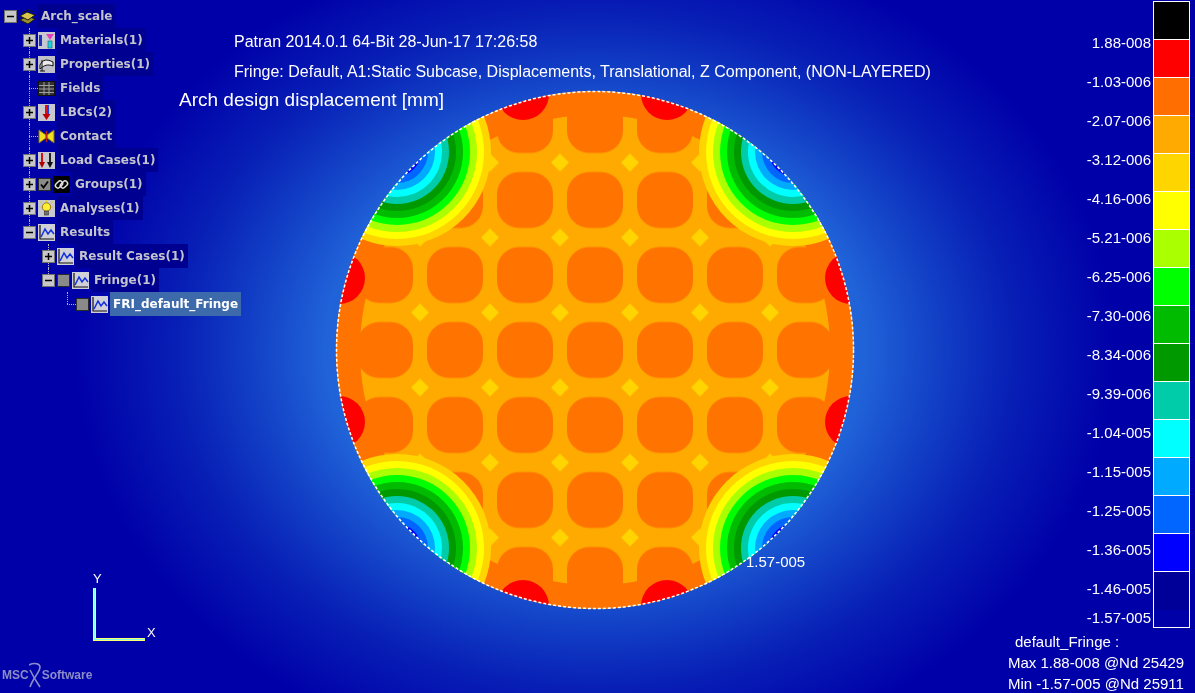 This screenshot has height=693, width=1195. What do you see at coordinates (46, 64) in the screenshot?
I see `plate-icon` at bounding box center [46, 64].